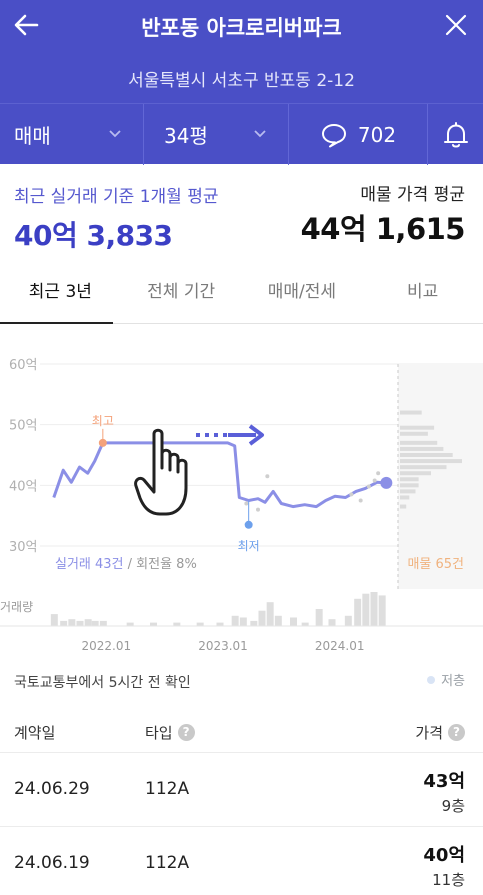  Describe the element at coordinates (115, 134) in the screenshot. I see `chevron-down-icon` at that location.